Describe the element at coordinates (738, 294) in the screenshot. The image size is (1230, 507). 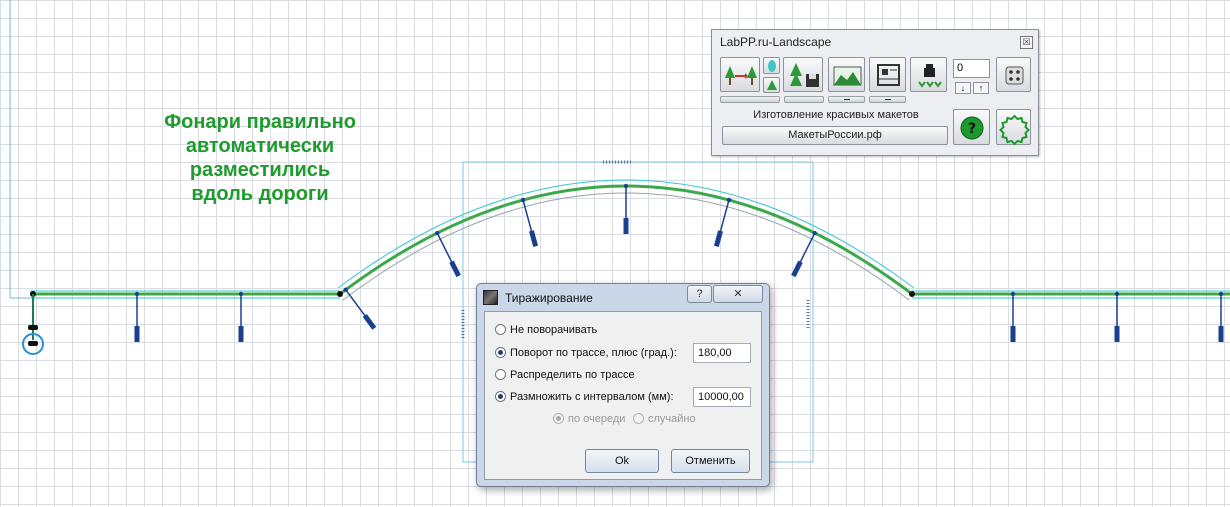
I see `close-button: ✕` at that location.